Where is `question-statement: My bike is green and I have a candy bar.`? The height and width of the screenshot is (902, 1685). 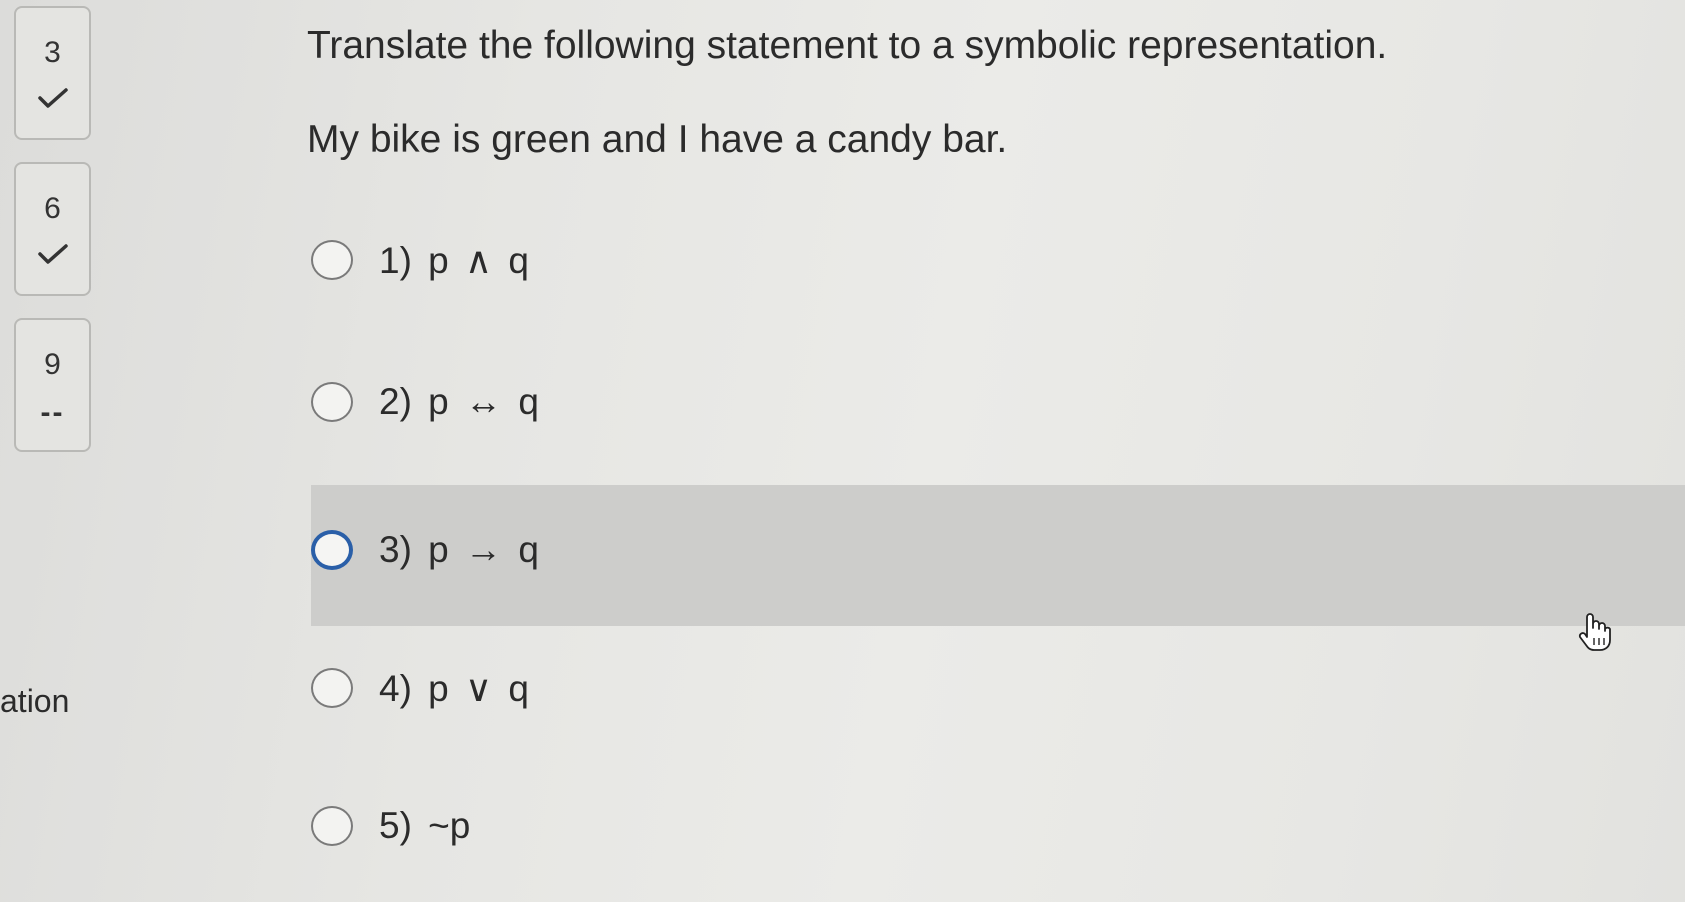 question-statement: My bike is green and I have a candy bar. is located at coordinates (657, 139).